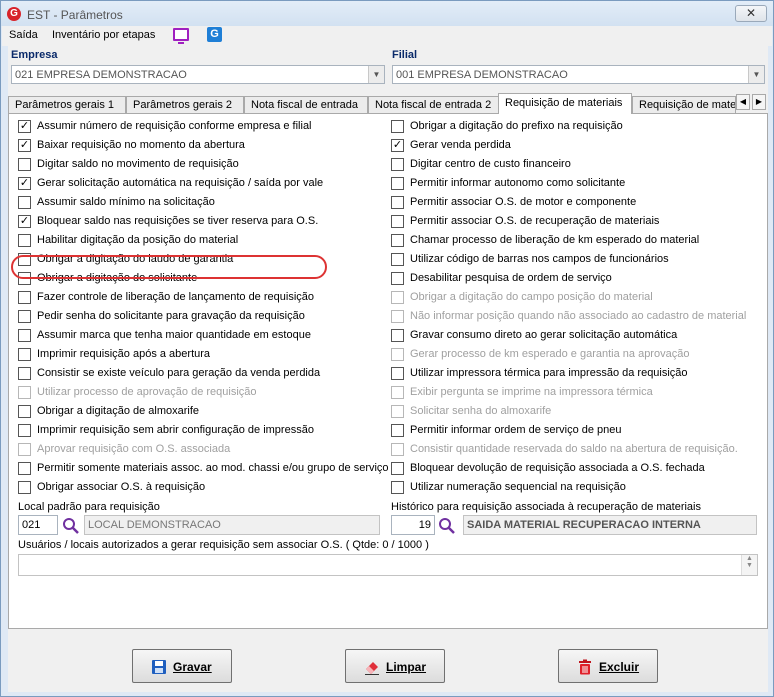  I want to click on option-label: Desabilitar pesquisa de ordem de serviço, so click(511, 278).